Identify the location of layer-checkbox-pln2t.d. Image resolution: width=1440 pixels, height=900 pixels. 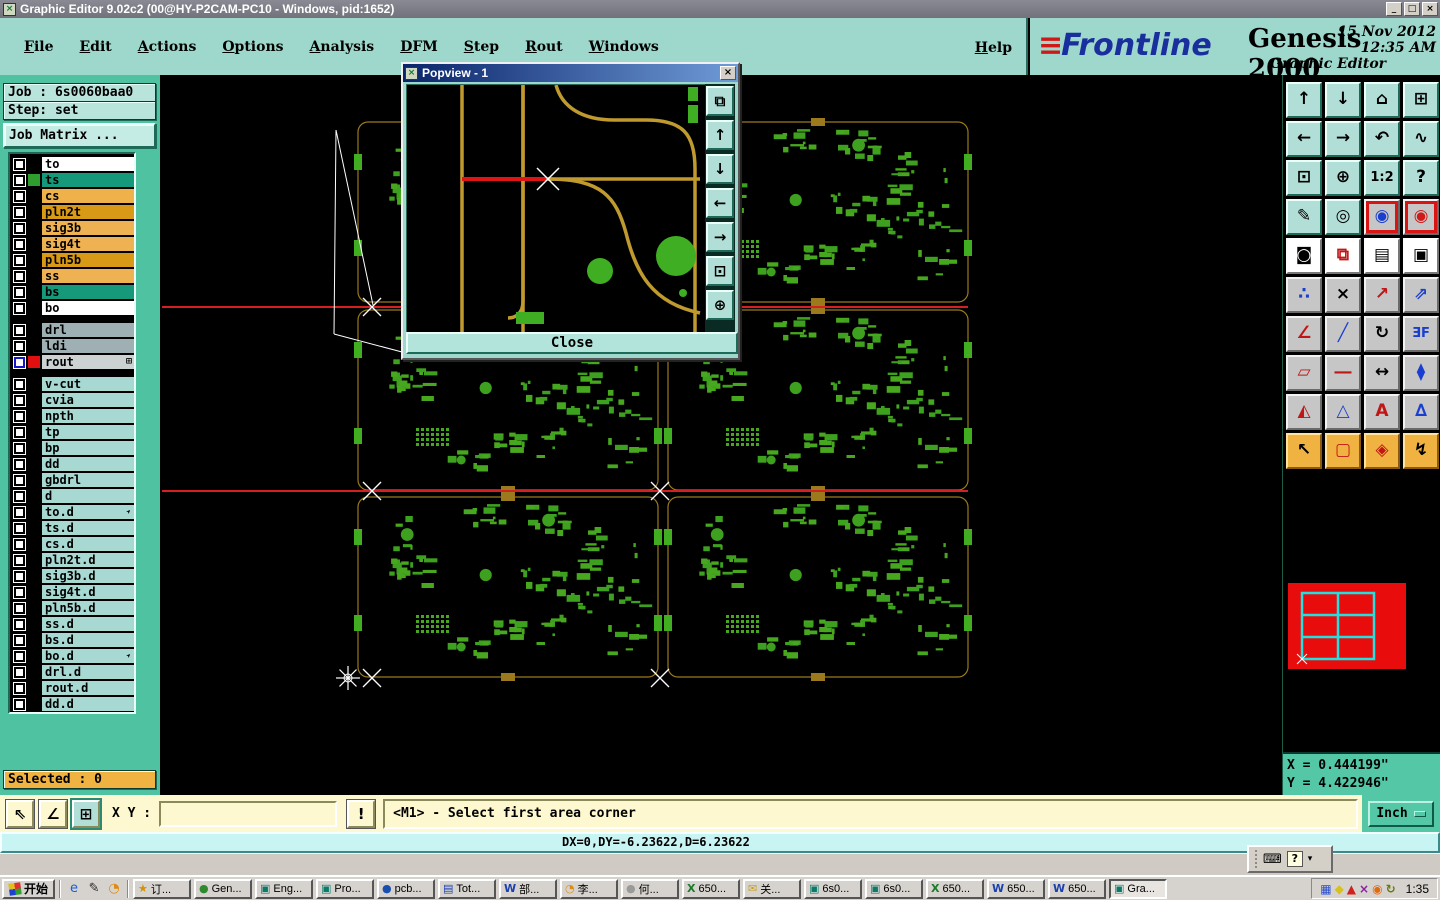
(19, 560).